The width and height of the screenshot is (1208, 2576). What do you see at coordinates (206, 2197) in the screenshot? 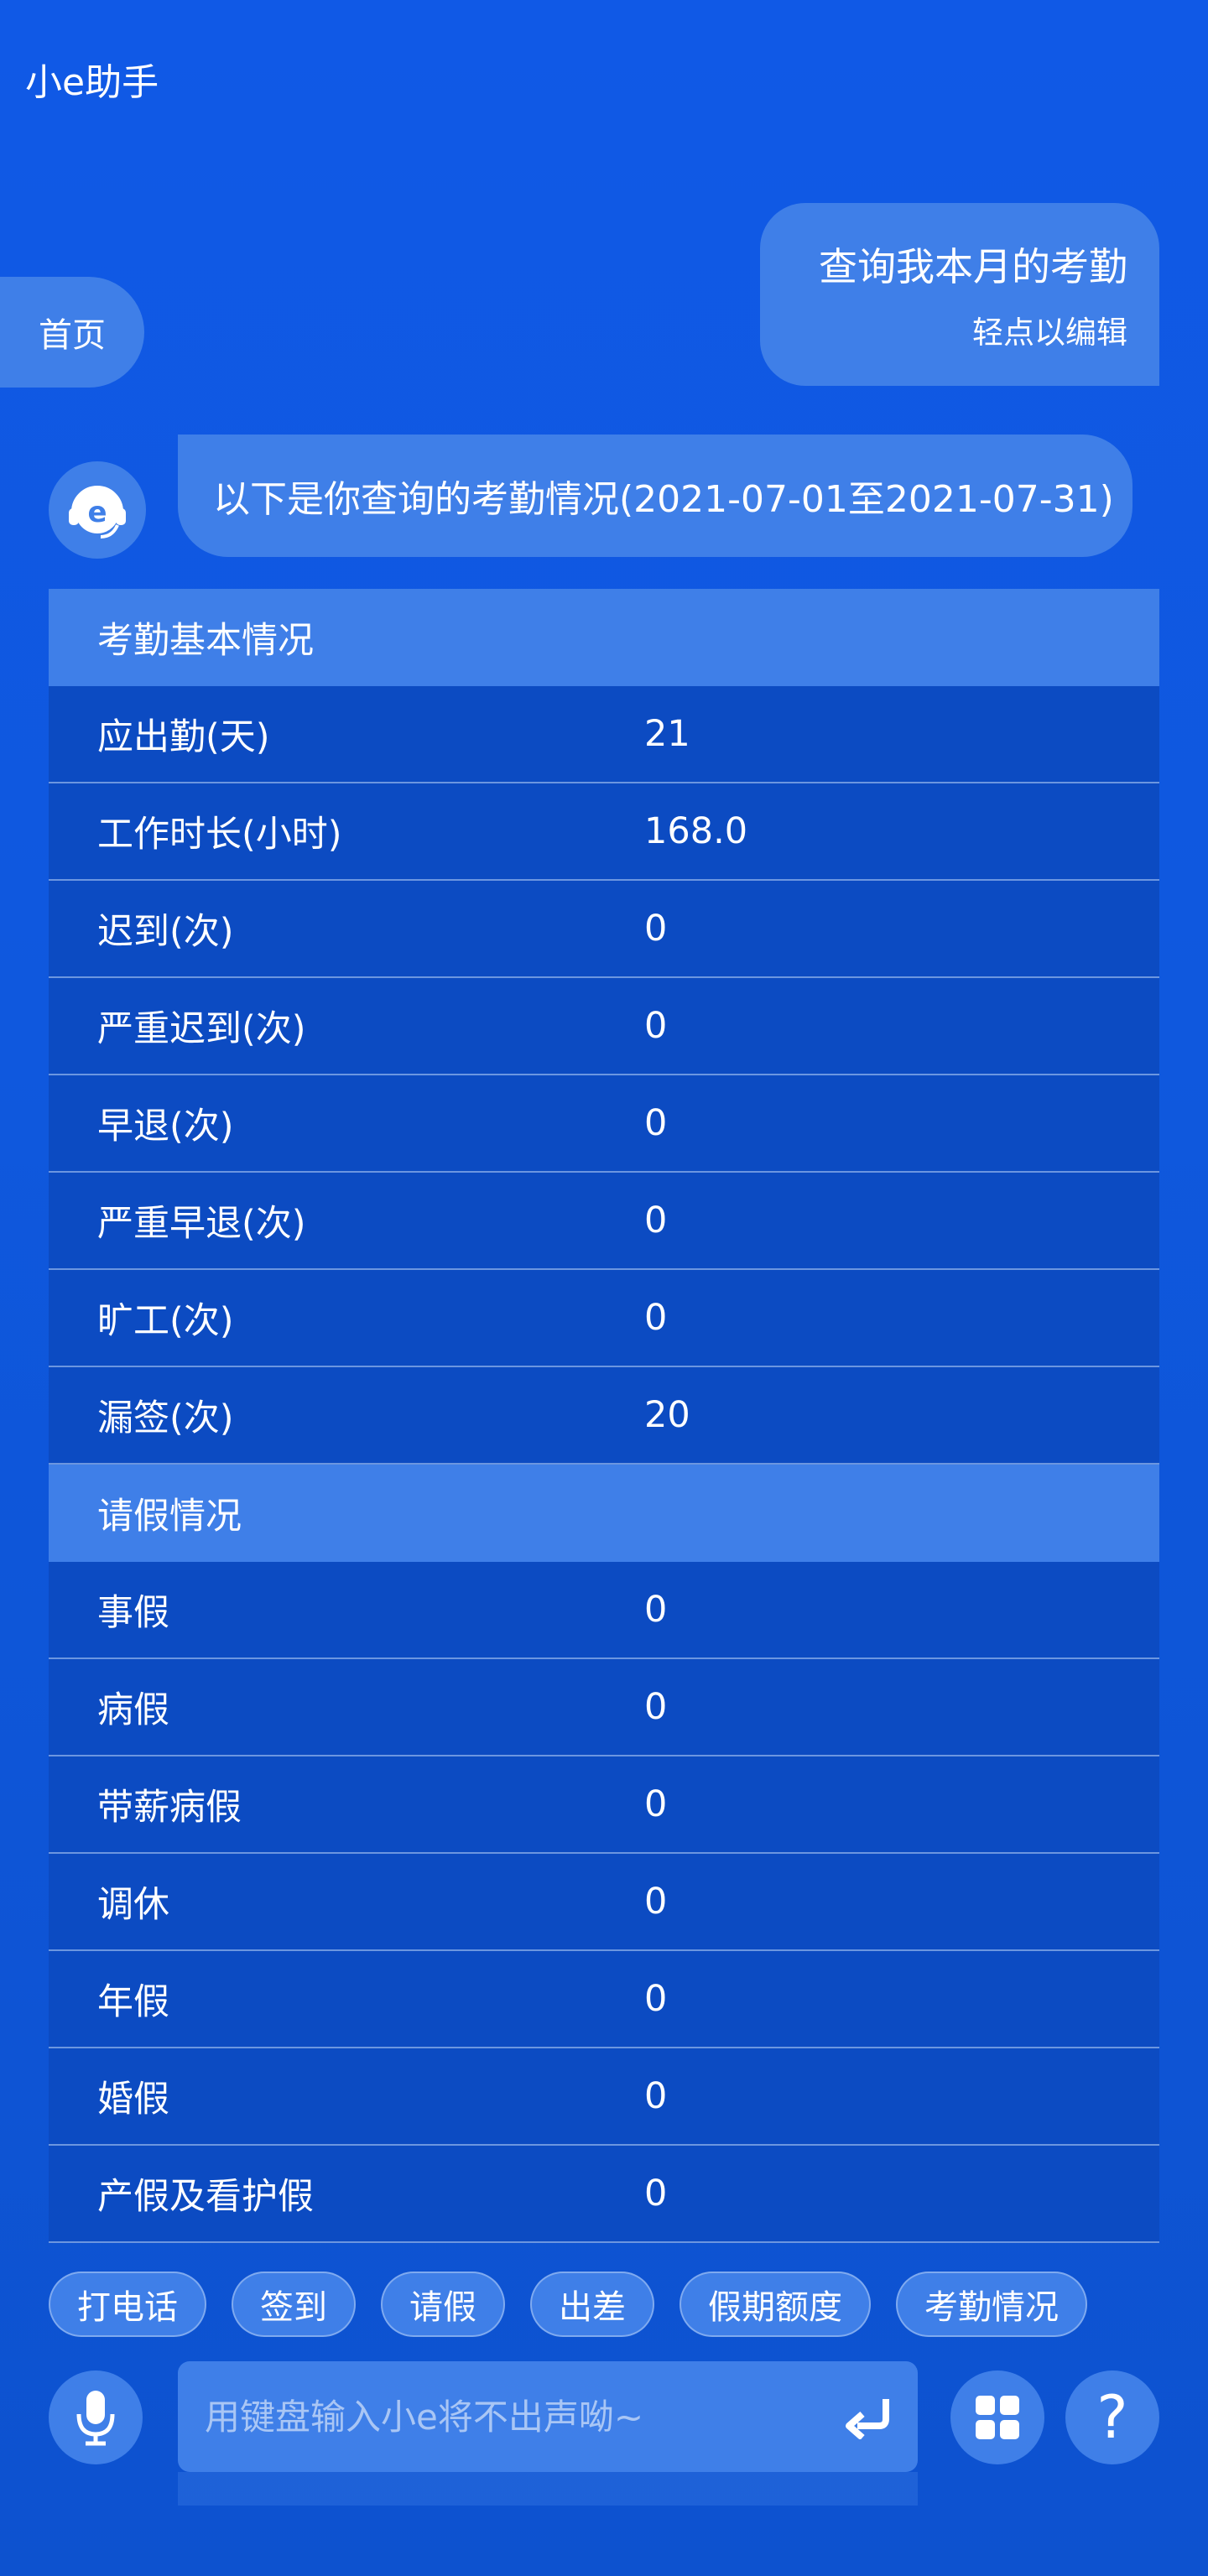
I see `row-label: 产假及看护假` at bounding box center [206, 2197].